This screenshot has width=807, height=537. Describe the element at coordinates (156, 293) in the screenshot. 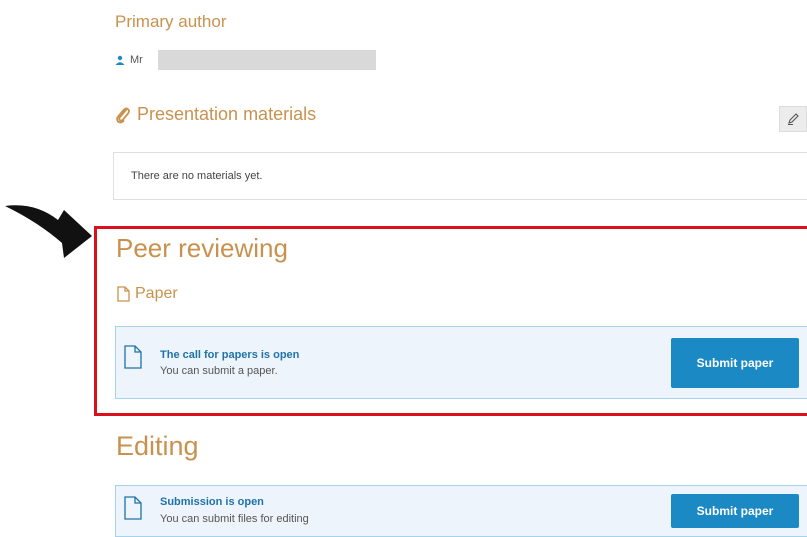

I see `paper-label: Paper` at that location.